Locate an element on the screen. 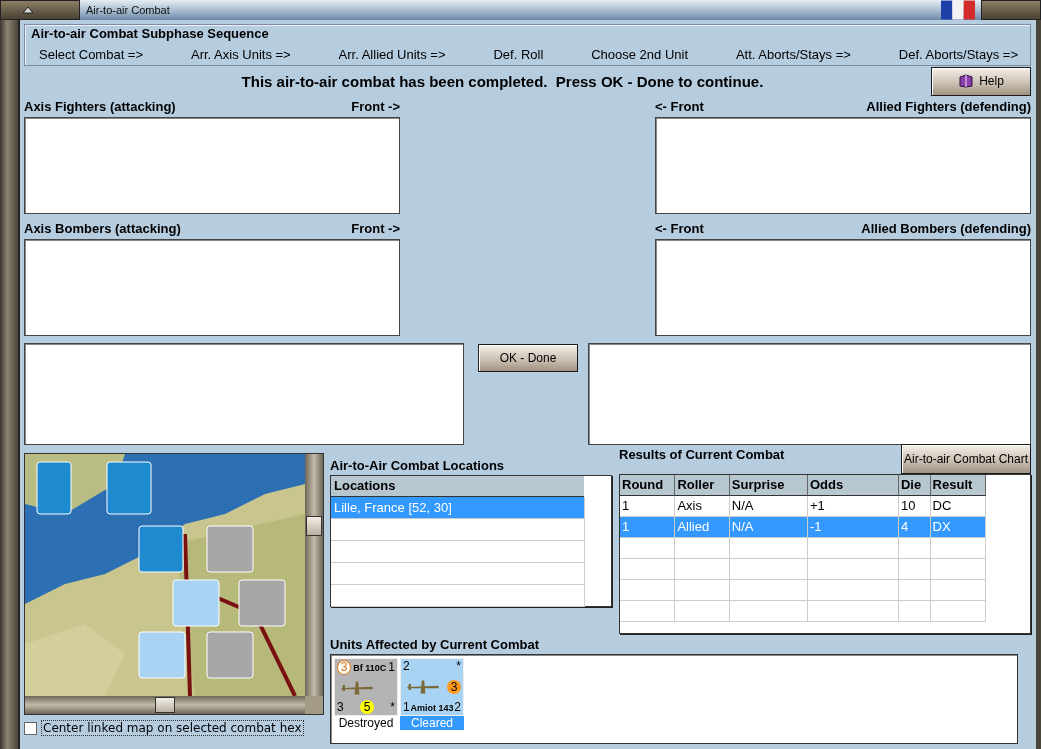  counter-badge: 3 is located at coordinates (454, 687).